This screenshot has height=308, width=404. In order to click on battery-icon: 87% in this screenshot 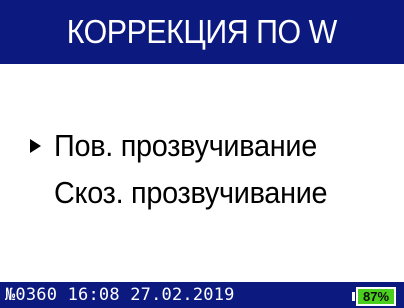, I will do `click(374, 296)`.